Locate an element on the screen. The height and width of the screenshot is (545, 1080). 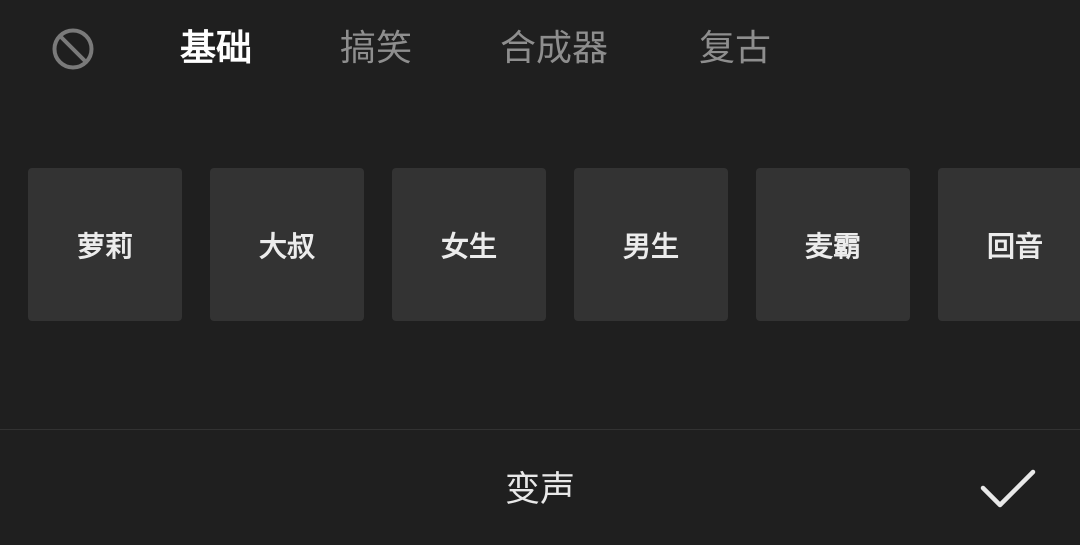
tab-retro: 复古 is located at coordinates (735, 49).